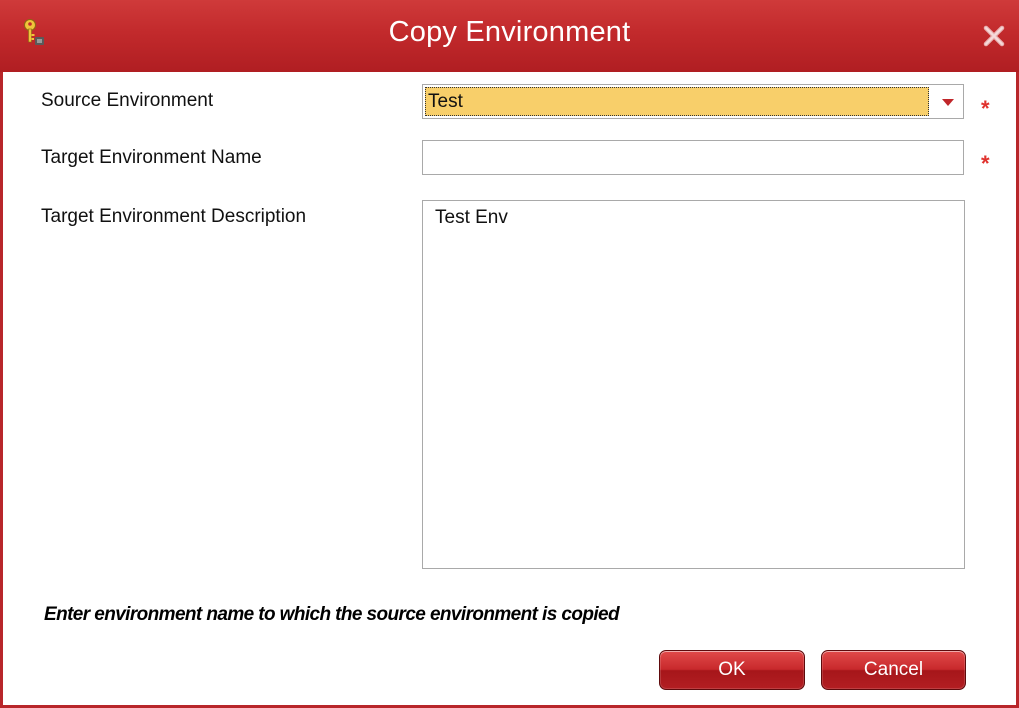  I want to click on target-description-label: Target Environment Description, so click(174, 216).